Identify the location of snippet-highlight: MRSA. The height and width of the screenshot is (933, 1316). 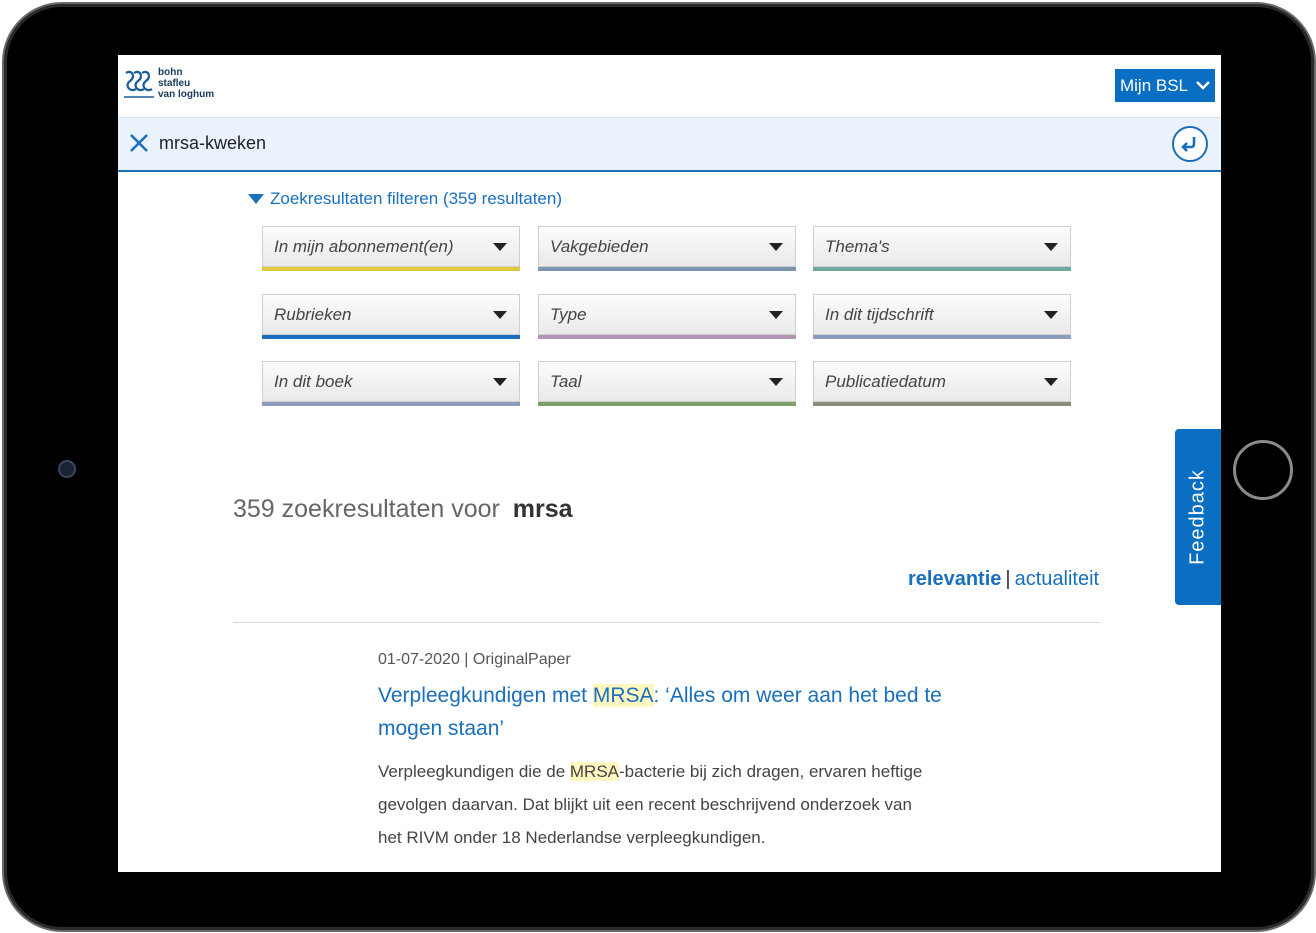
(594, 771).